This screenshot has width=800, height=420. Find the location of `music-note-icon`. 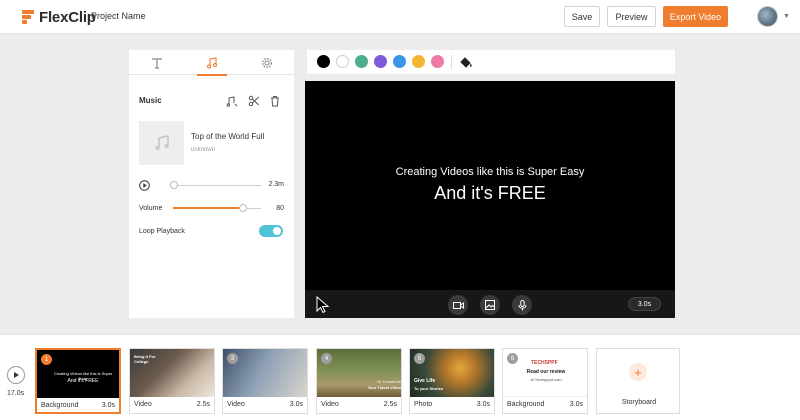

music-note-icon is located at coordinates (211, 62).